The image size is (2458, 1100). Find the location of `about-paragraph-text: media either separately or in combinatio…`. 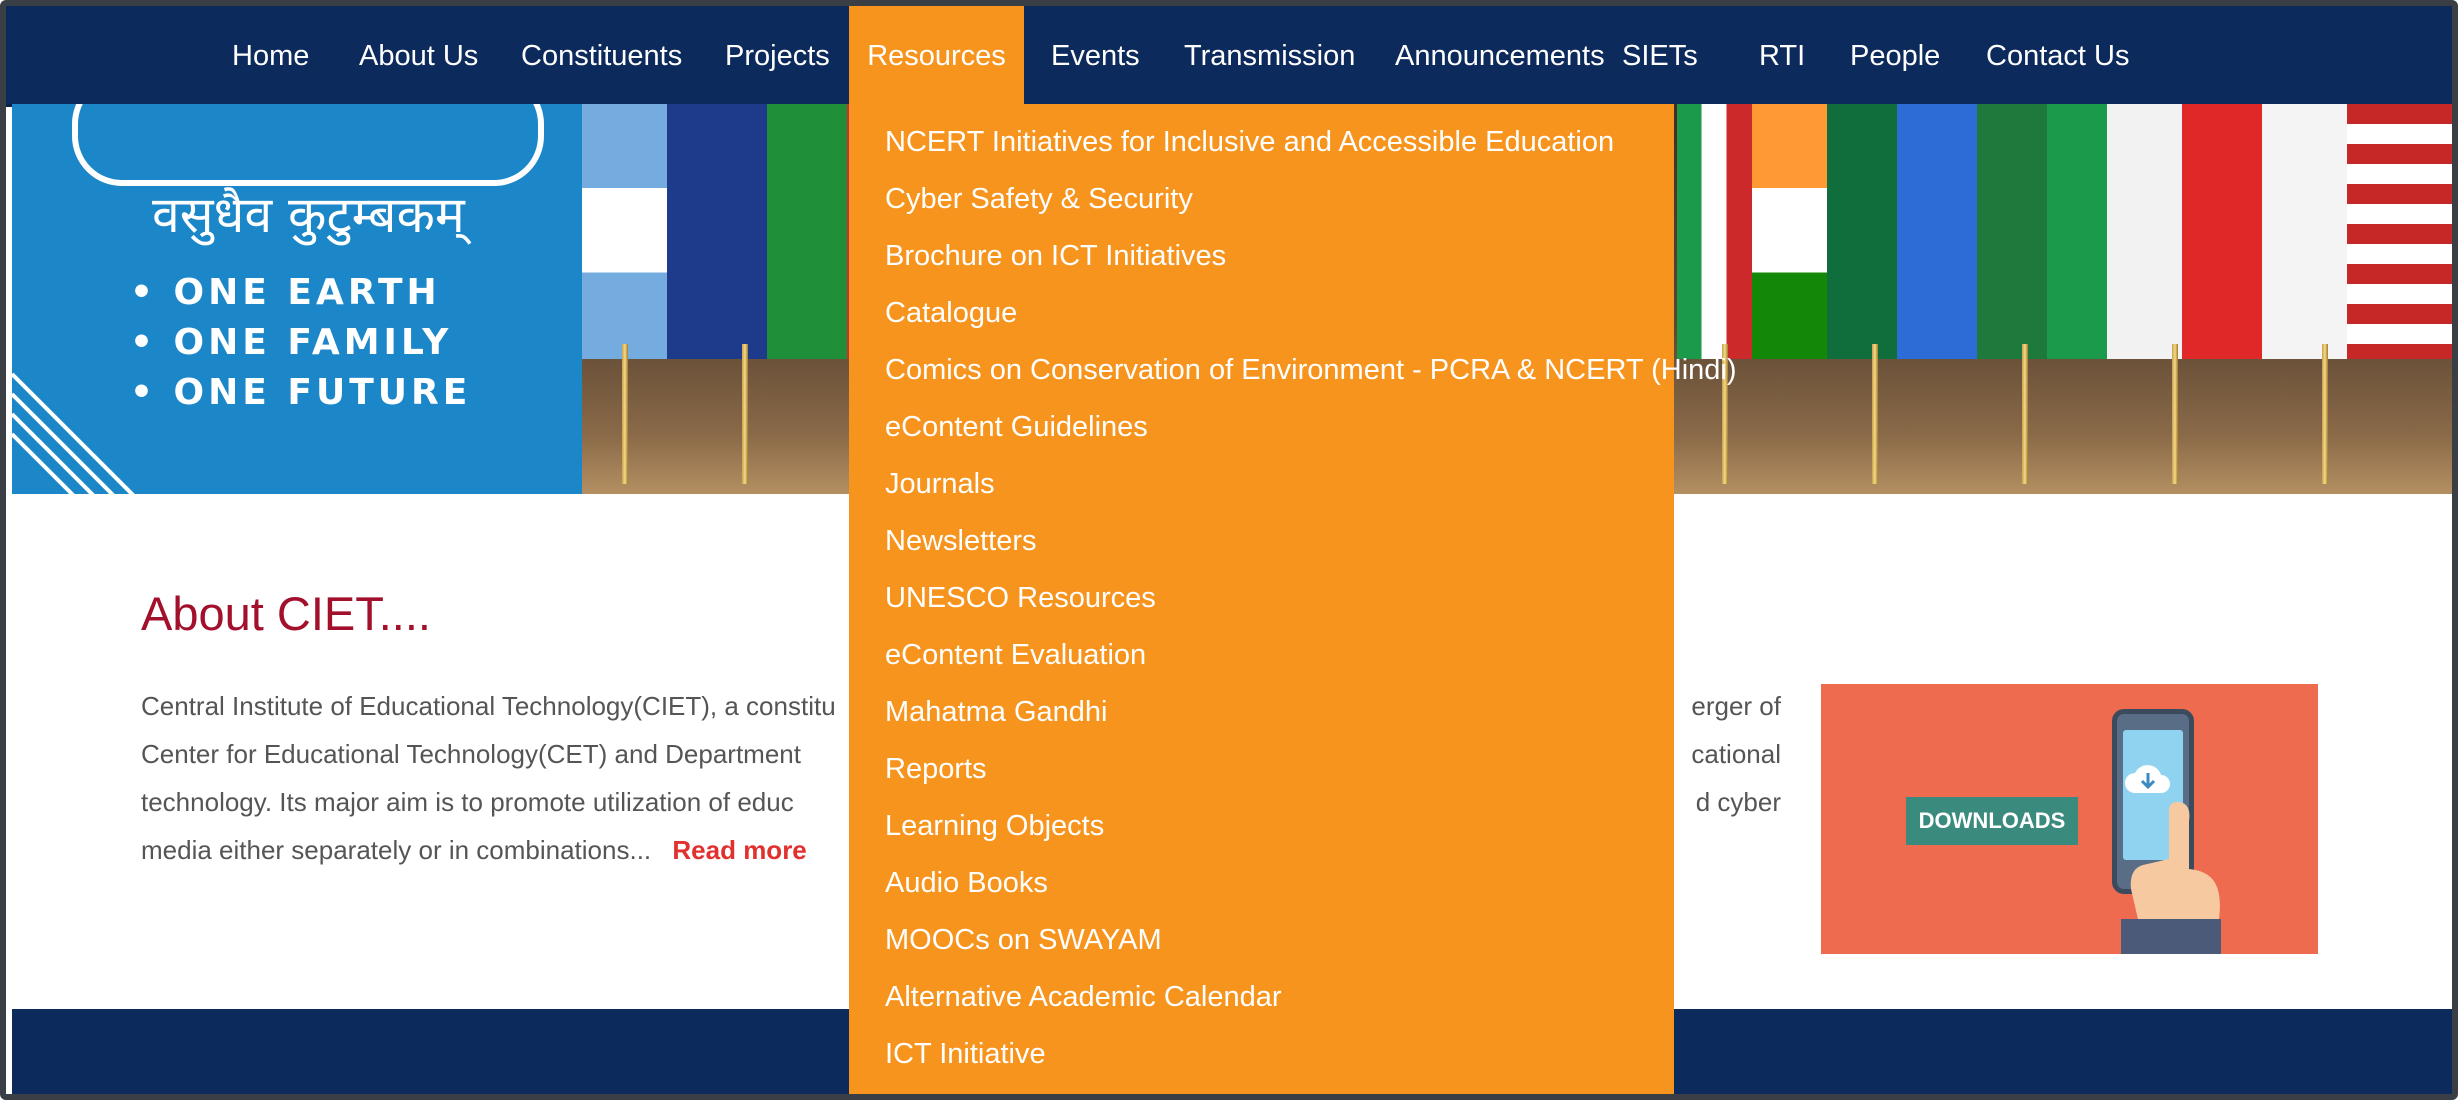

about-paragraph-text: media either separately or in combinatio… is located at coordinates (396, 850).